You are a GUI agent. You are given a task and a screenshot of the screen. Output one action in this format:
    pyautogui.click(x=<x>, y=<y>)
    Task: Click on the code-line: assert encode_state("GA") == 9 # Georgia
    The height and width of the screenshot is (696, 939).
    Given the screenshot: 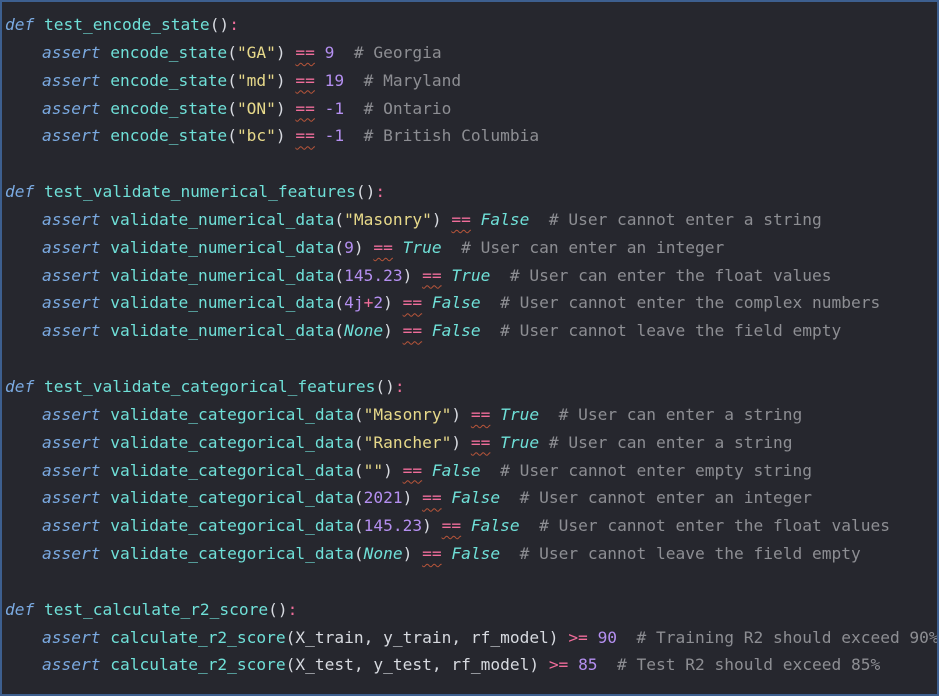 What is the action you would take?
    pyautogui.click(x=471, y=53)
    